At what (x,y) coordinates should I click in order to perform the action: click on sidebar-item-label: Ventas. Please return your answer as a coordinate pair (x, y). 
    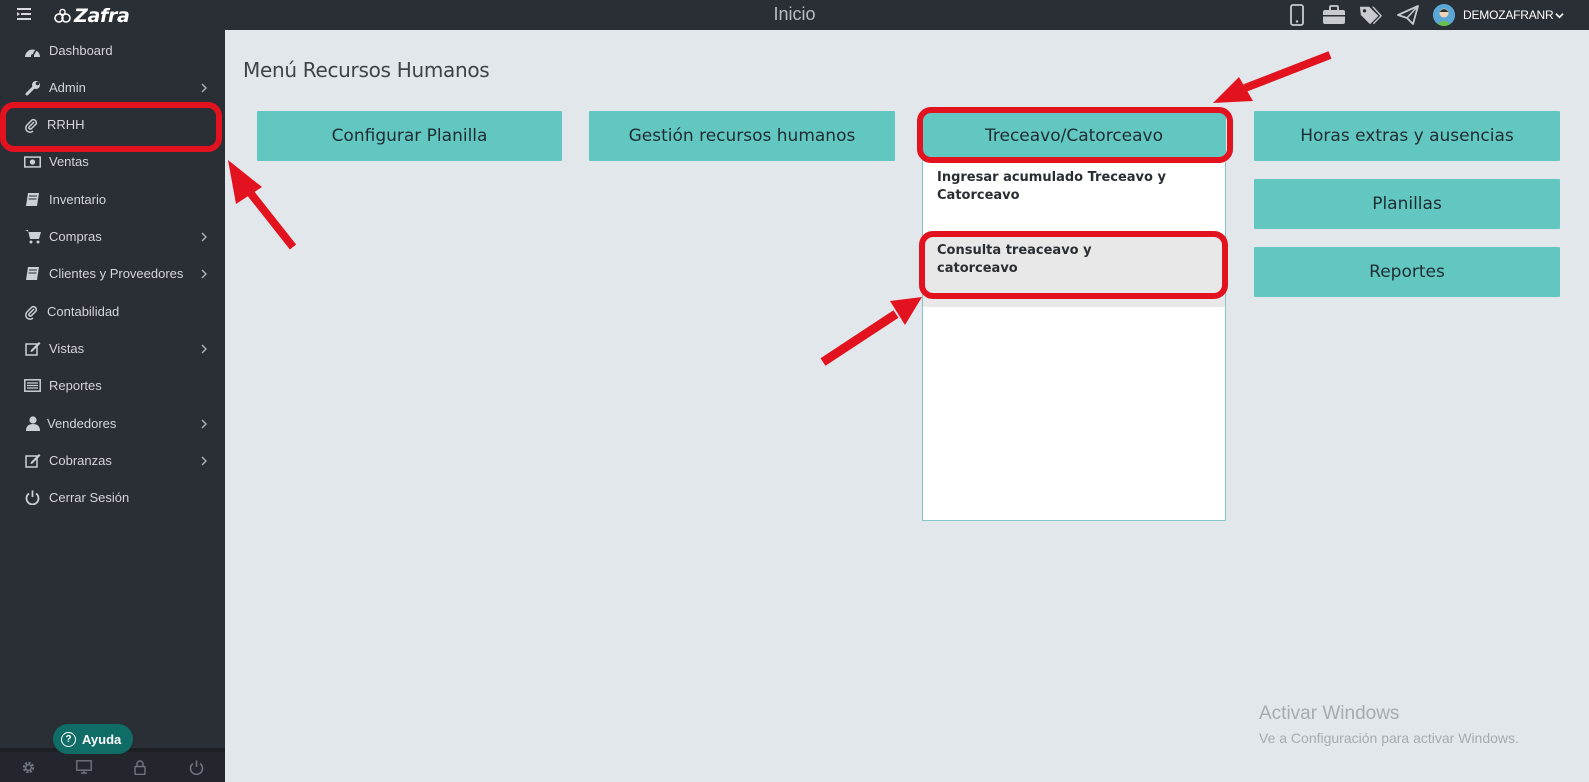
    Looking at the image, I should click on (69, 161).